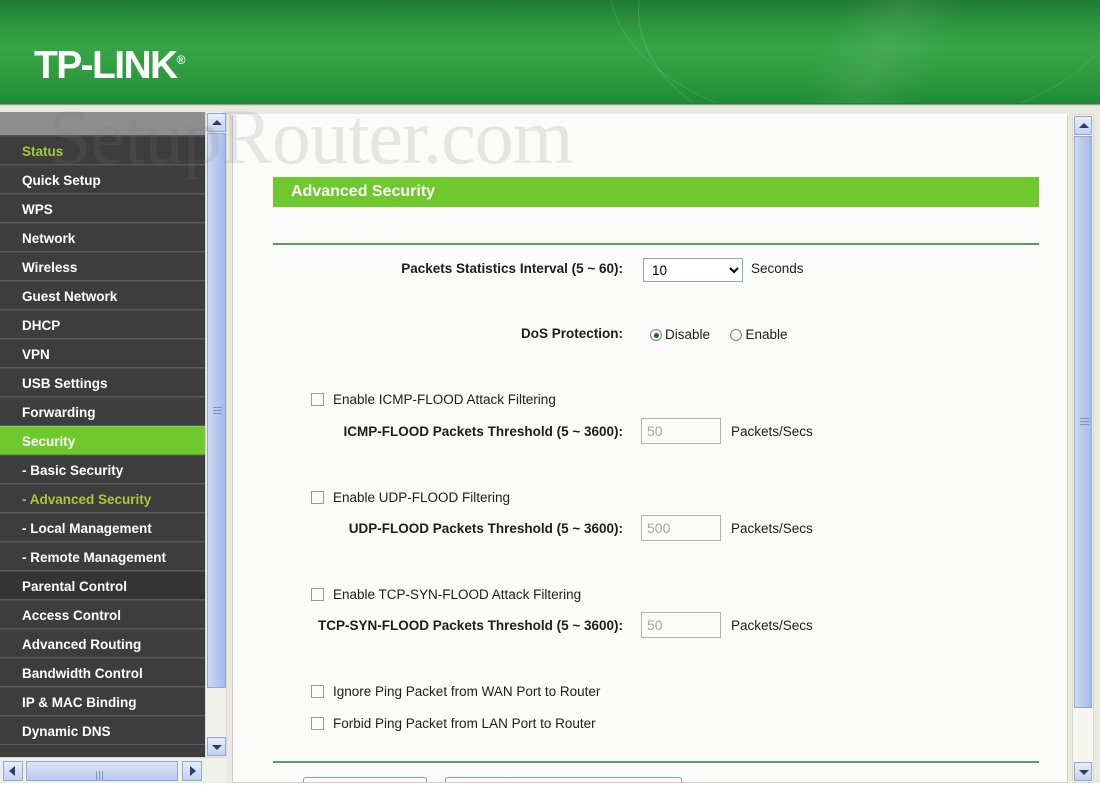  I want to click on sidebar-item-network: Network, so click(102, 237).